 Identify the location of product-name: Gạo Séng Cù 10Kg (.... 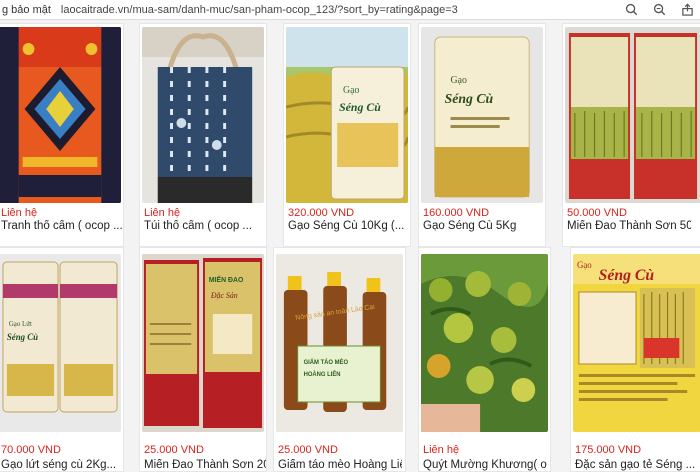
(349, 226).